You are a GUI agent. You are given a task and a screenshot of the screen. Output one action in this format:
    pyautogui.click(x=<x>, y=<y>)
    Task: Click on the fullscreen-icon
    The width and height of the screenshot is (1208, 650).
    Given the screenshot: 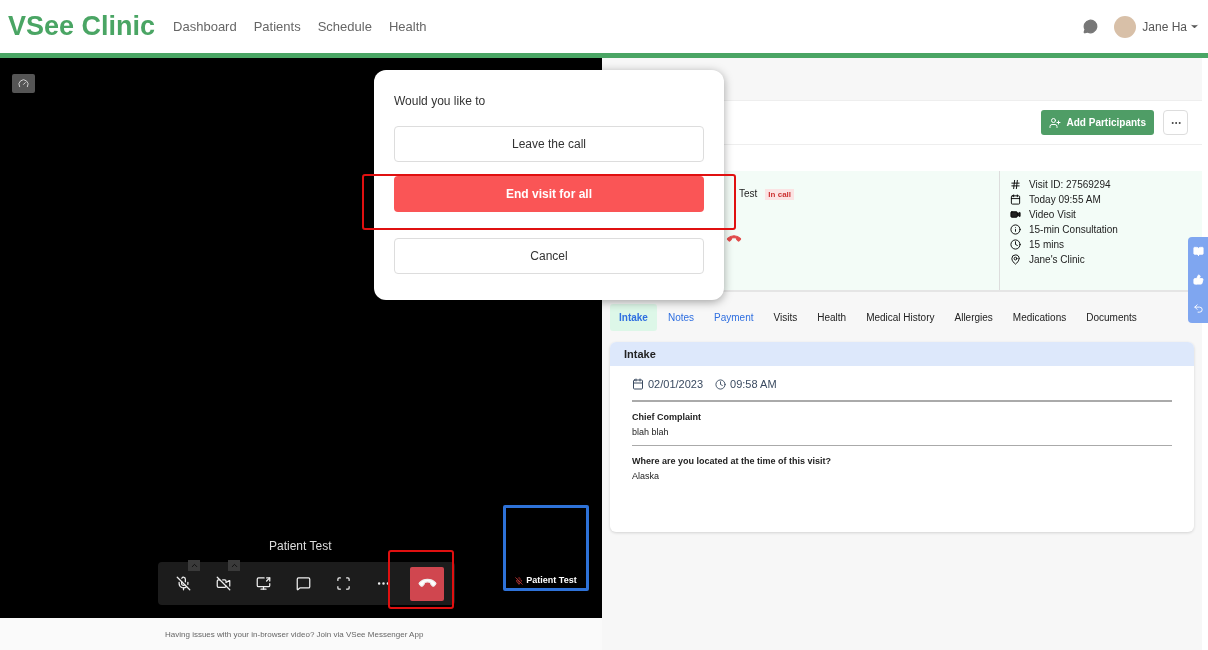 What is the action you would take?
    pyautogui.click(x=343, y=583)
    